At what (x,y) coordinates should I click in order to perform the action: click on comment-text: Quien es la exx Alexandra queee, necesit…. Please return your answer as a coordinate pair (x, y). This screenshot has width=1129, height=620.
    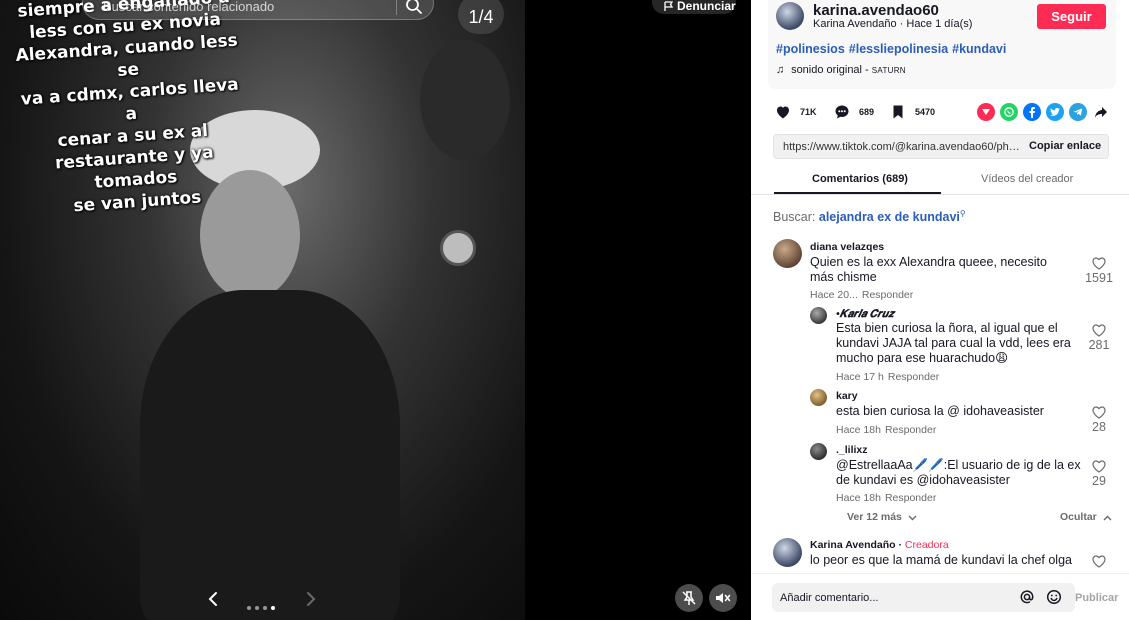
    Looking at the image, I should click on (928, 269).